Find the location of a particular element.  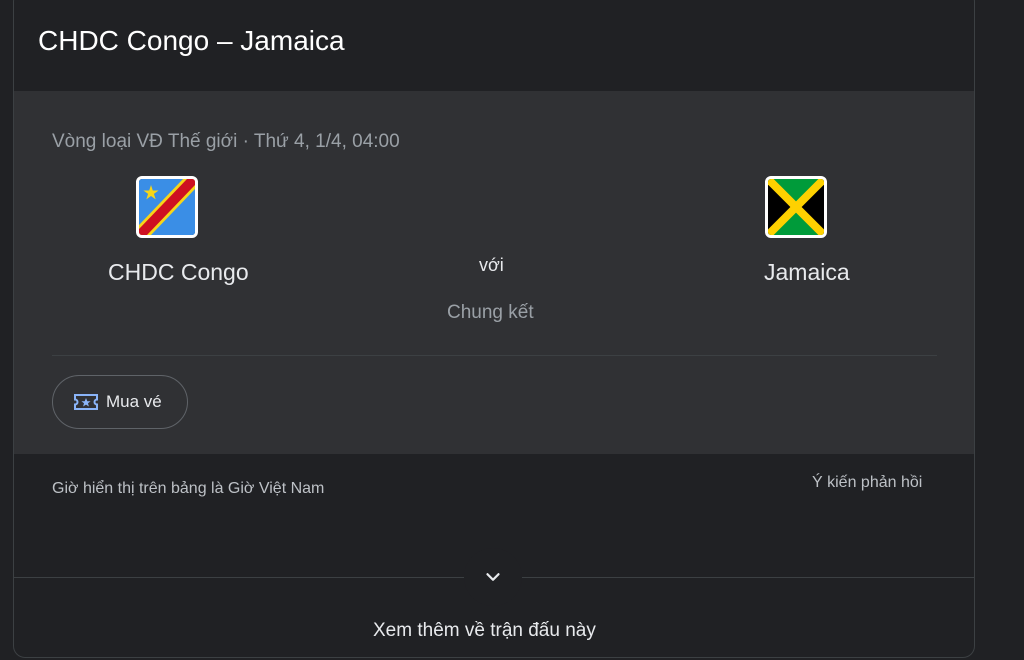

buy-tickets-button: Mua vé is located at coordinates (120, 402).